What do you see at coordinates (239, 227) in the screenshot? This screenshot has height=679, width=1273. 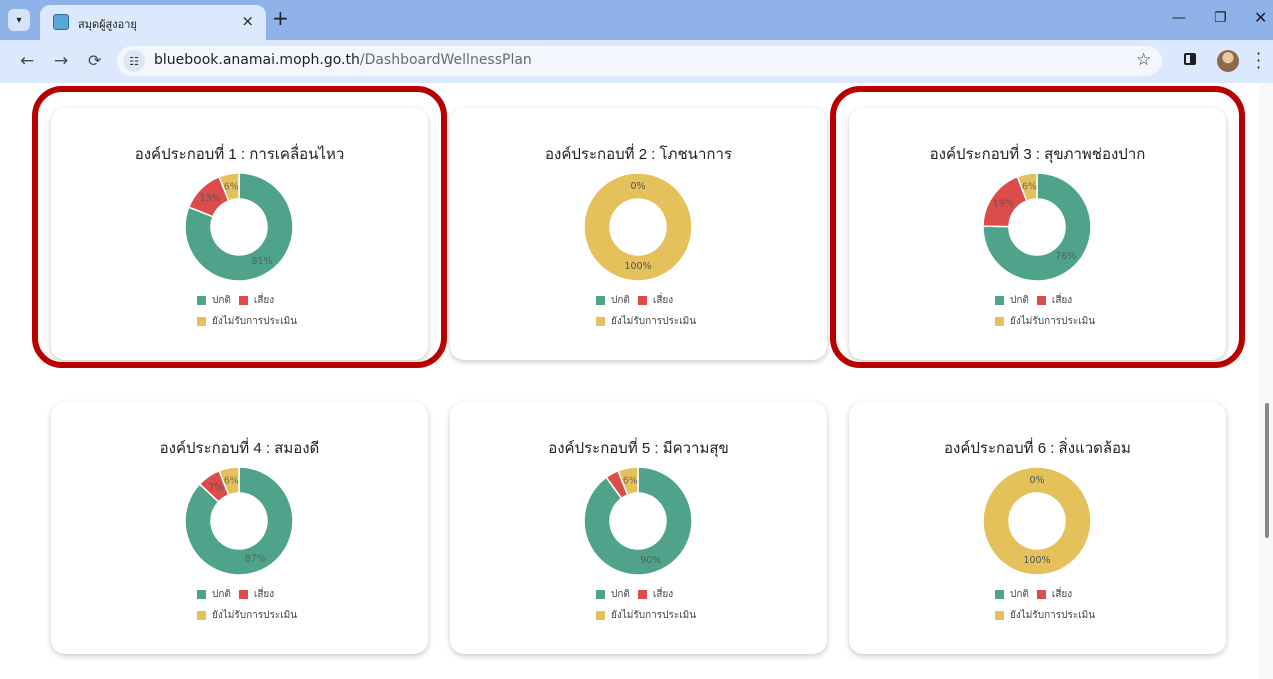 I see `donut-chart: 81% 13% 6%` at bounding box center [239, 227].